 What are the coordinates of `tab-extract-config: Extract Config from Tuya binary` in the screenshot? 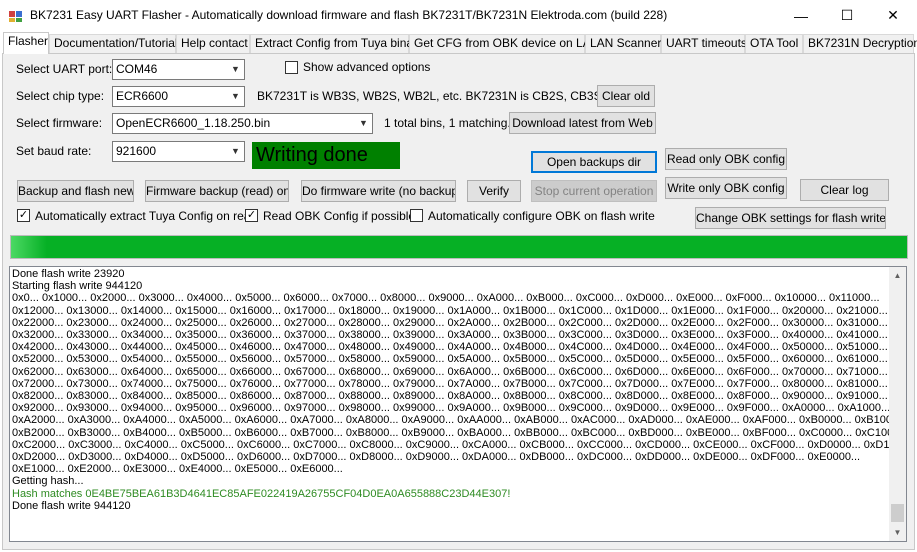 It's located at (336, 43).